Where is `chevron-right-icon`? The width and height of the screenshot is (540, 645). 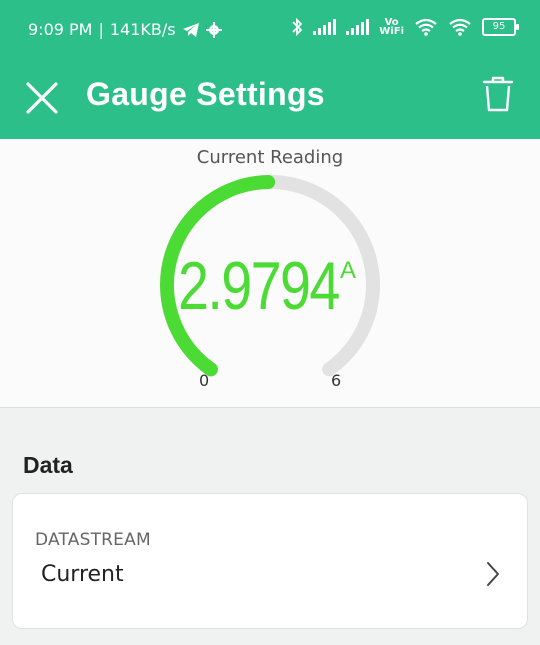
chevron-right-icon is located at coordinates (493, 574).